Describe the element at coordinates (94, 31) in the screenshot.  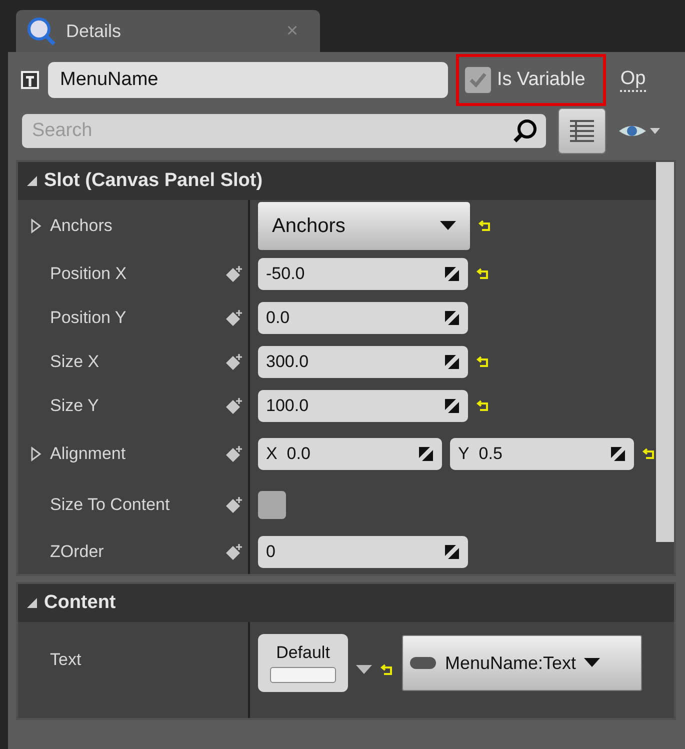
I see `tab-title: Details` at that location.